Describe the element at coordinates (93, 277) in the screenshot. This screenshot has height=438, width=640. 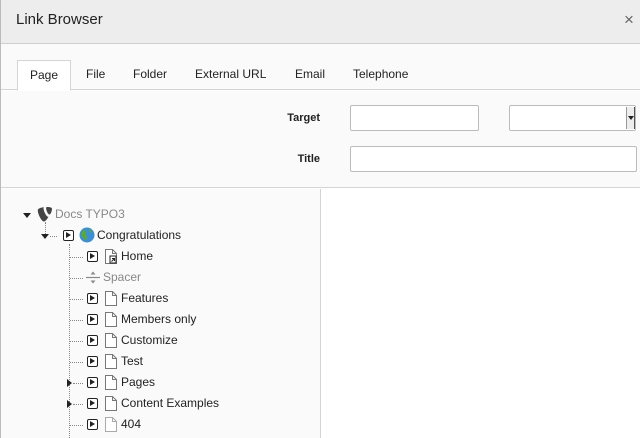
I see `spacer-icon` at that location.